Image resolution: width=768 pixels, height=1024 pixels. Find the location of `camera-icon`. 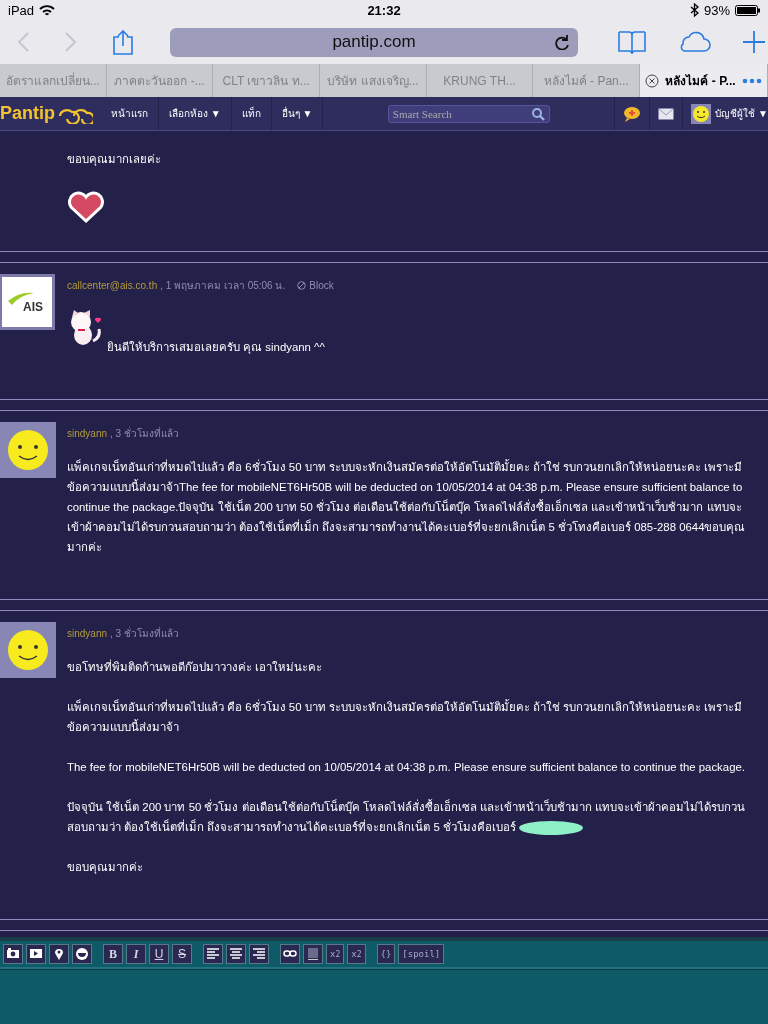

camera-icon is located at coordinates (13, 954).